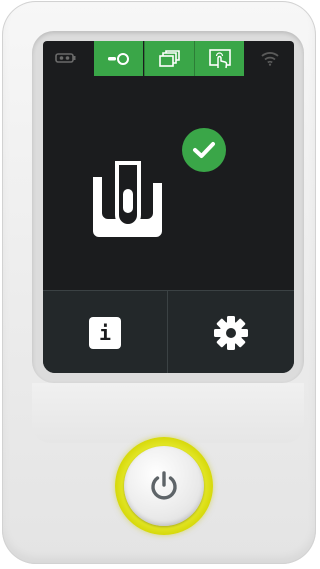 The image size is (320, 569). I want to click on power-icon, so click(164, 485).